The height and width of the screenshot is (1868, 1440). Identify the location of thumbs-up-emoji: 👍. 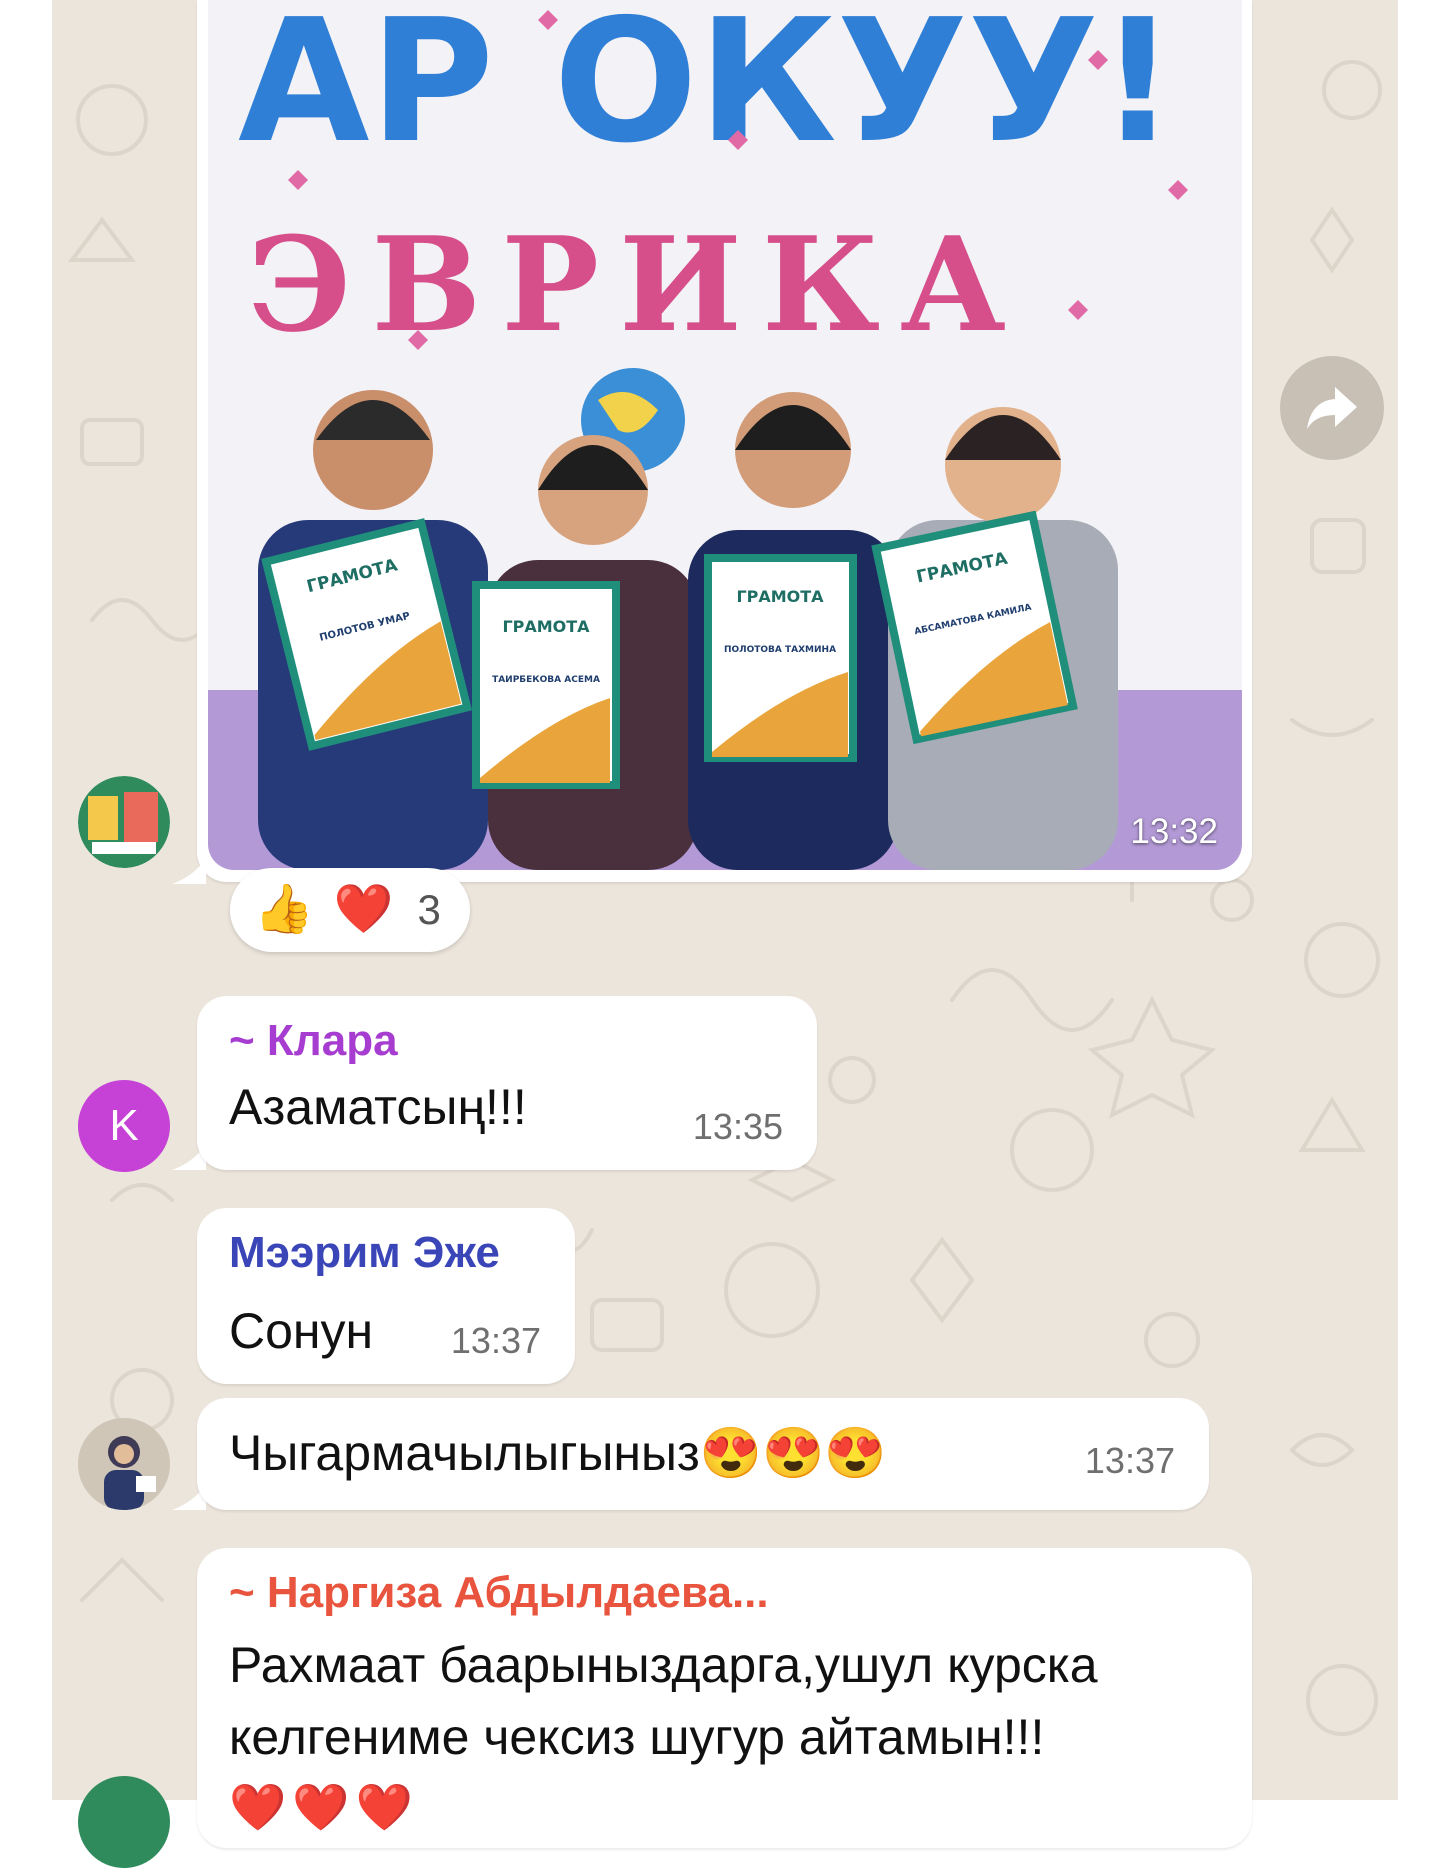
(284, 909).